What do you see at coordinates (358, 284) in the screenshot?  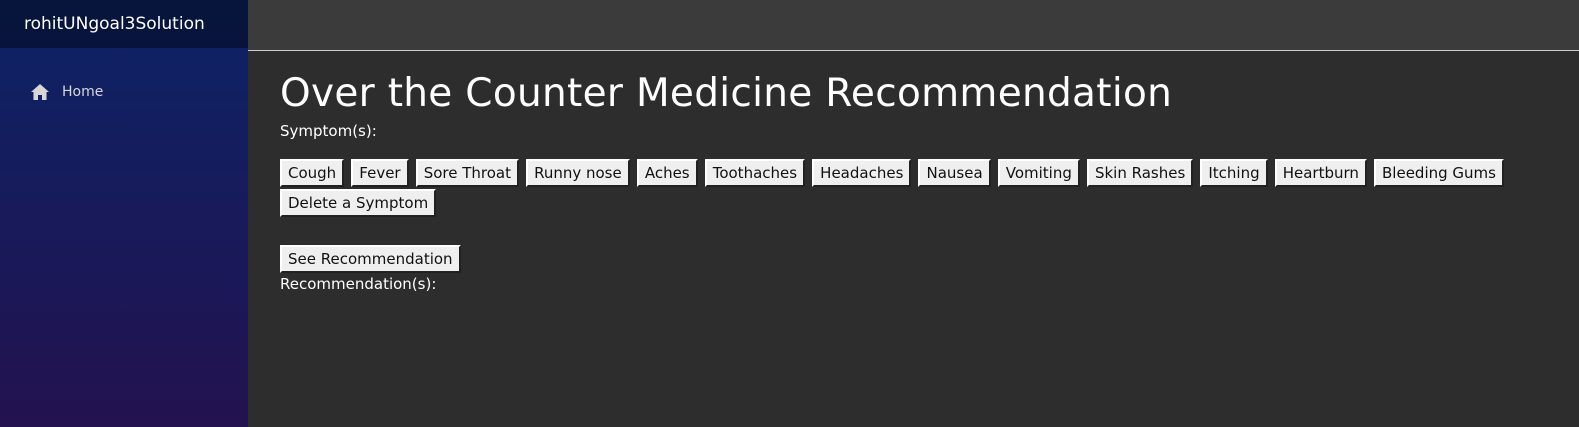 I see `recommendations-label: Recommendation(s):` at bounding box center [358, 284].